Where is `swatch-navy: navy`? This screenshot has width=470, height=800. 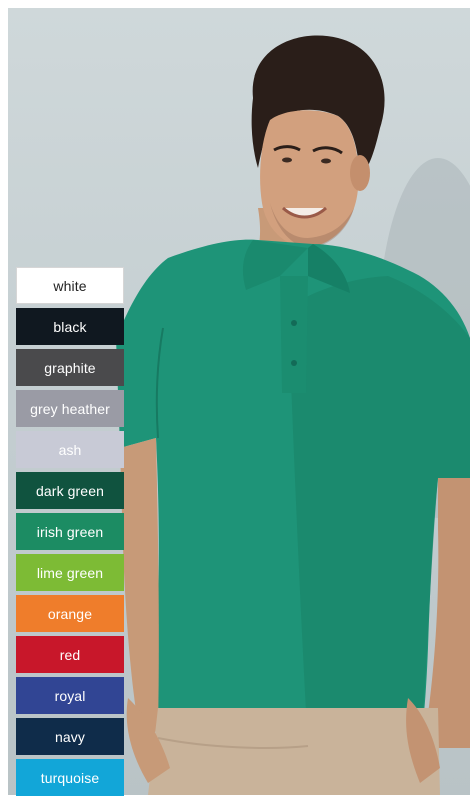
swatch-navy: navy is located at coordinates (70, 736).